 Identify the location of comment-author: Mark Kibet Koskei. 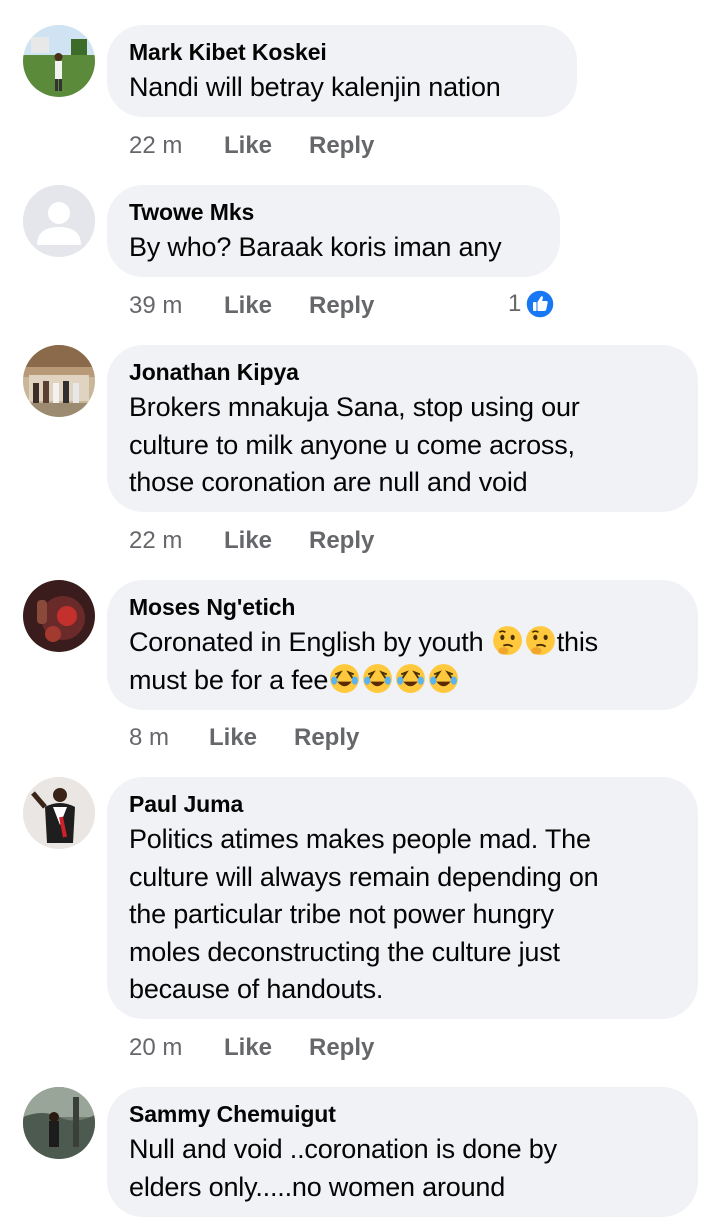
(342, 52).